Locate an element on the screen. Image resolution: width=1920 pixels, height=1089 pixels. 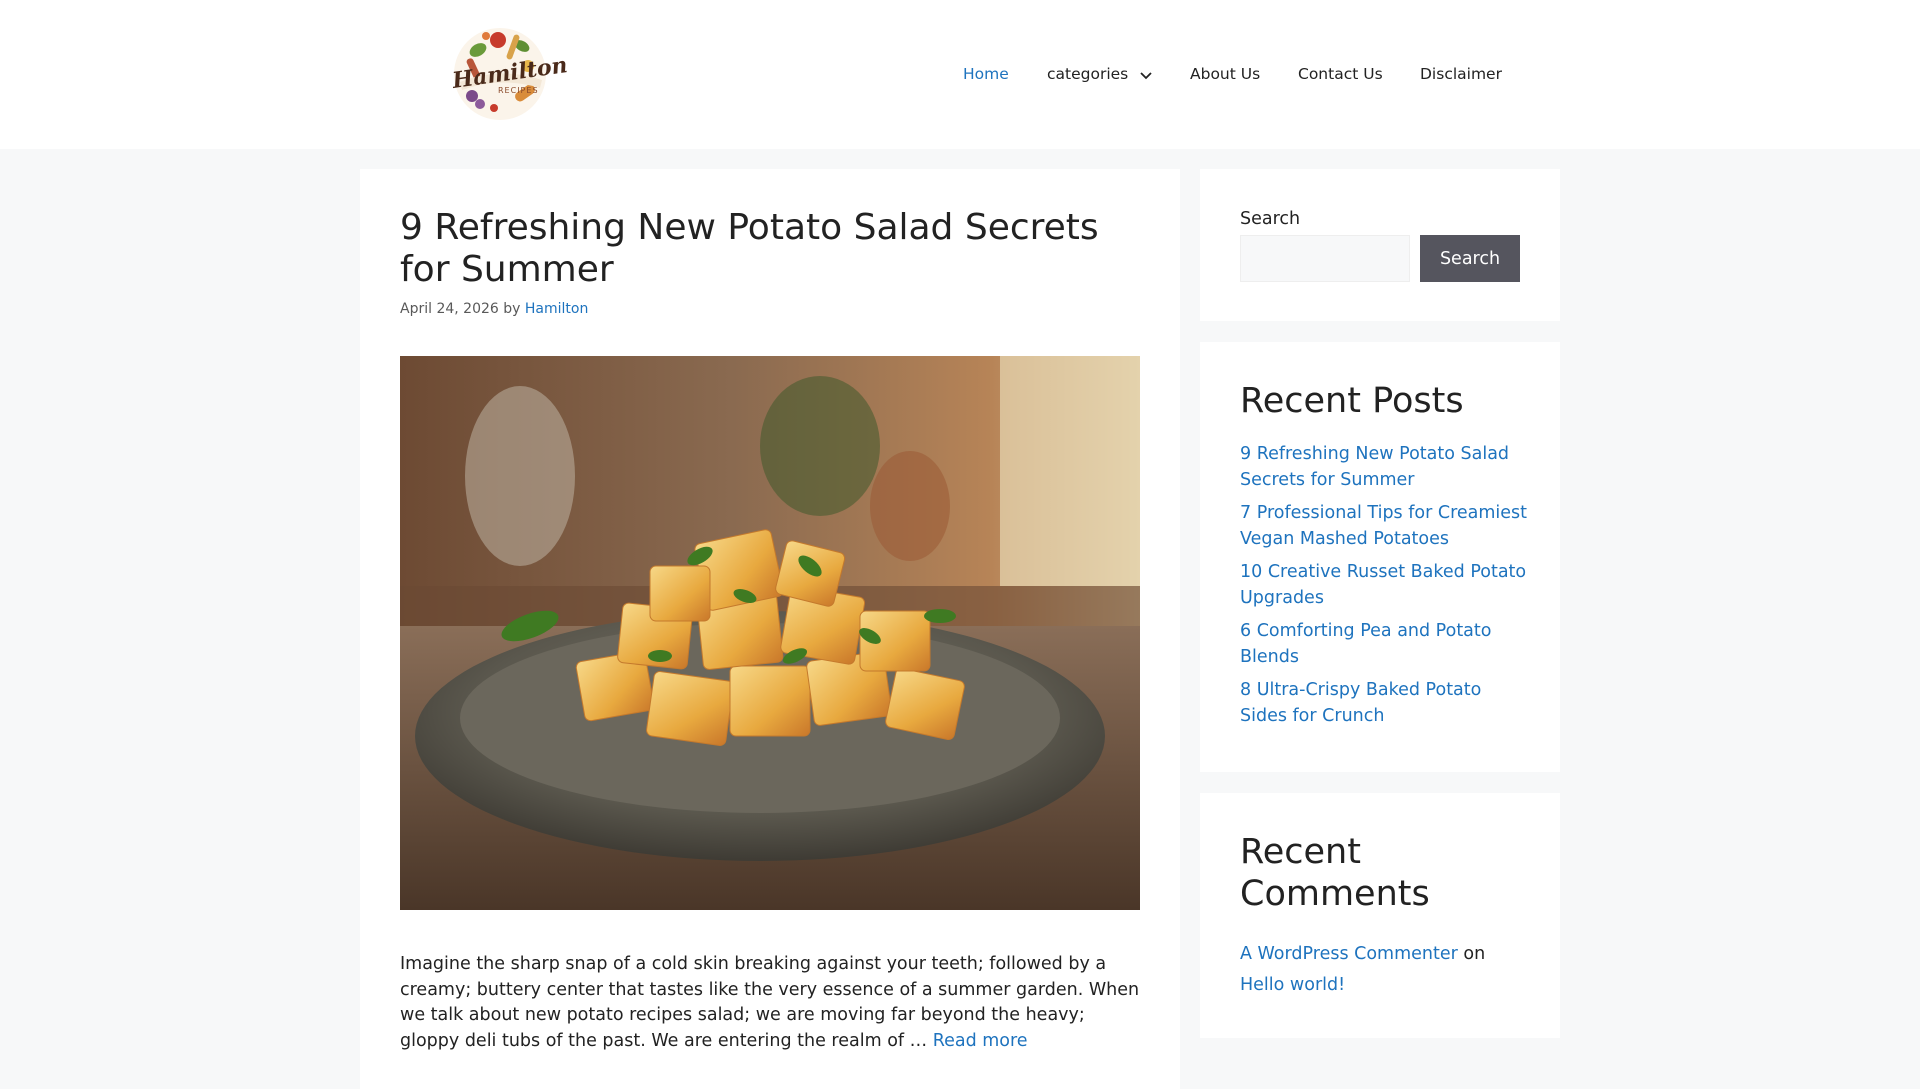
search-button: Search is located at coordinates (1470, 258).